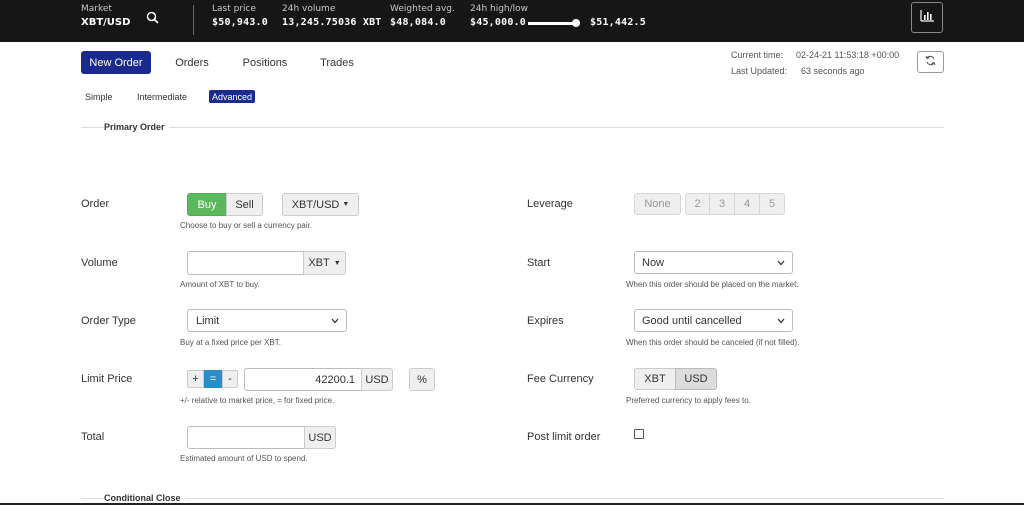 The image size is (1024, 505). Describe the element at coordinates (747, 204) in the screenshot. I see `leverage-4: 4` at that location.